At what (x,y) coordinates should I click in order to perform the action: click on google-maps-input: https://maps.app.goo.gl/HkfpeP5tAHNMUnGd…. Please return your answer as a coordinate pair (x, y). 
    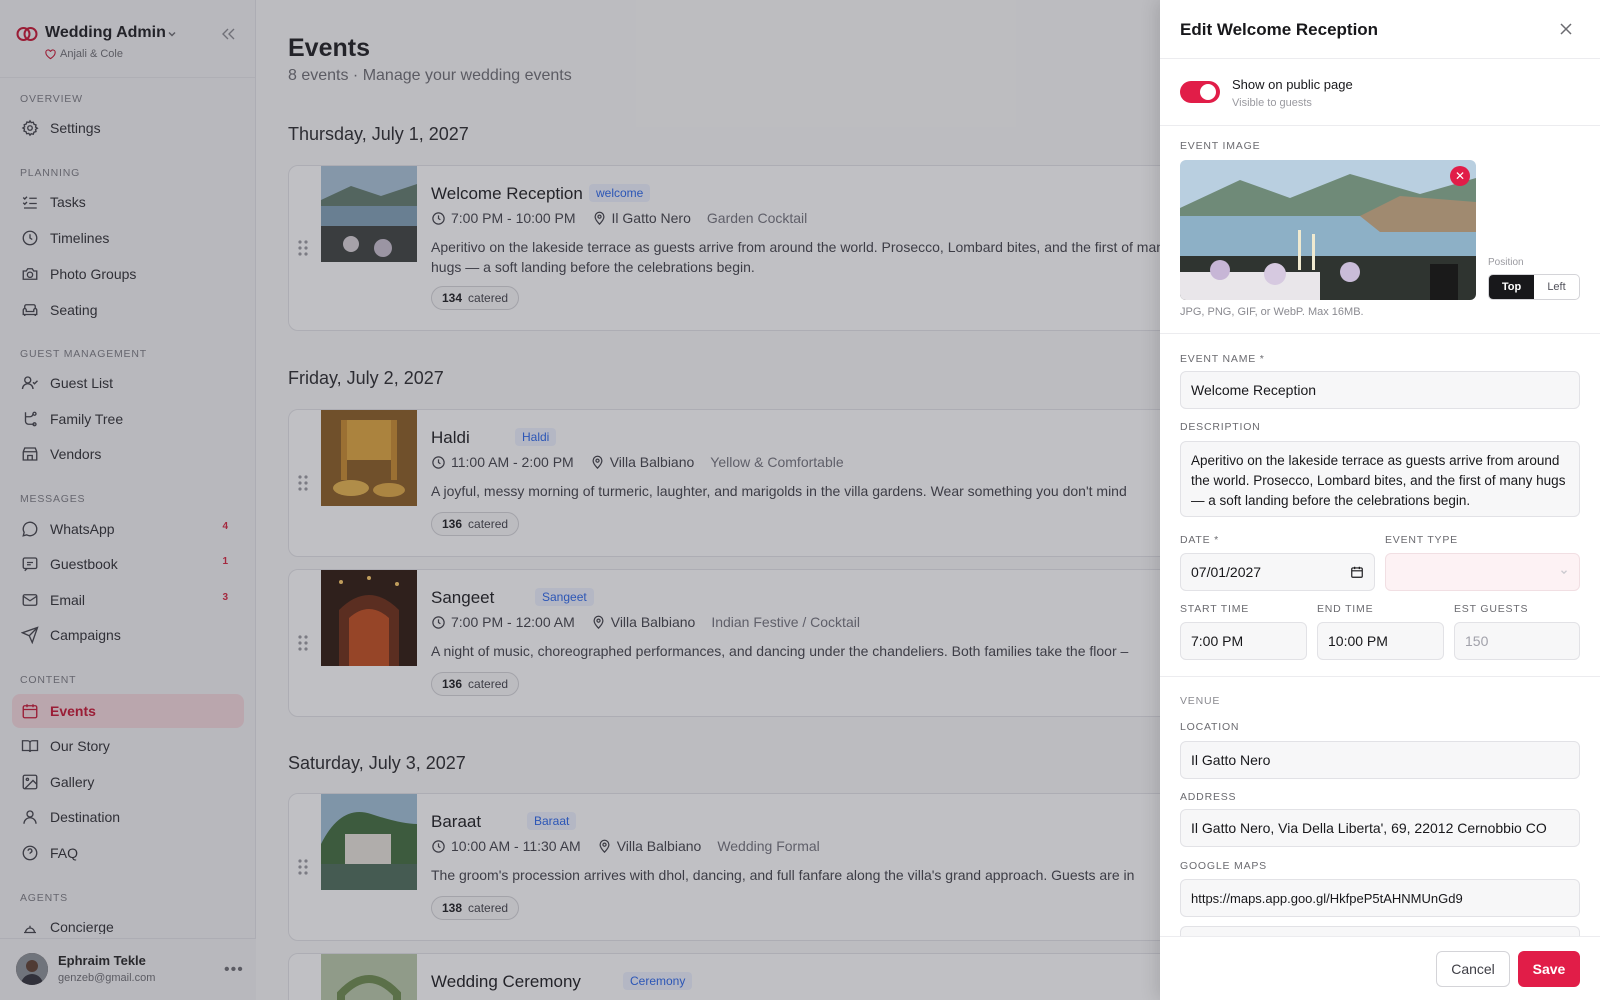
    Looking at the image, I should click on (1380, 898).